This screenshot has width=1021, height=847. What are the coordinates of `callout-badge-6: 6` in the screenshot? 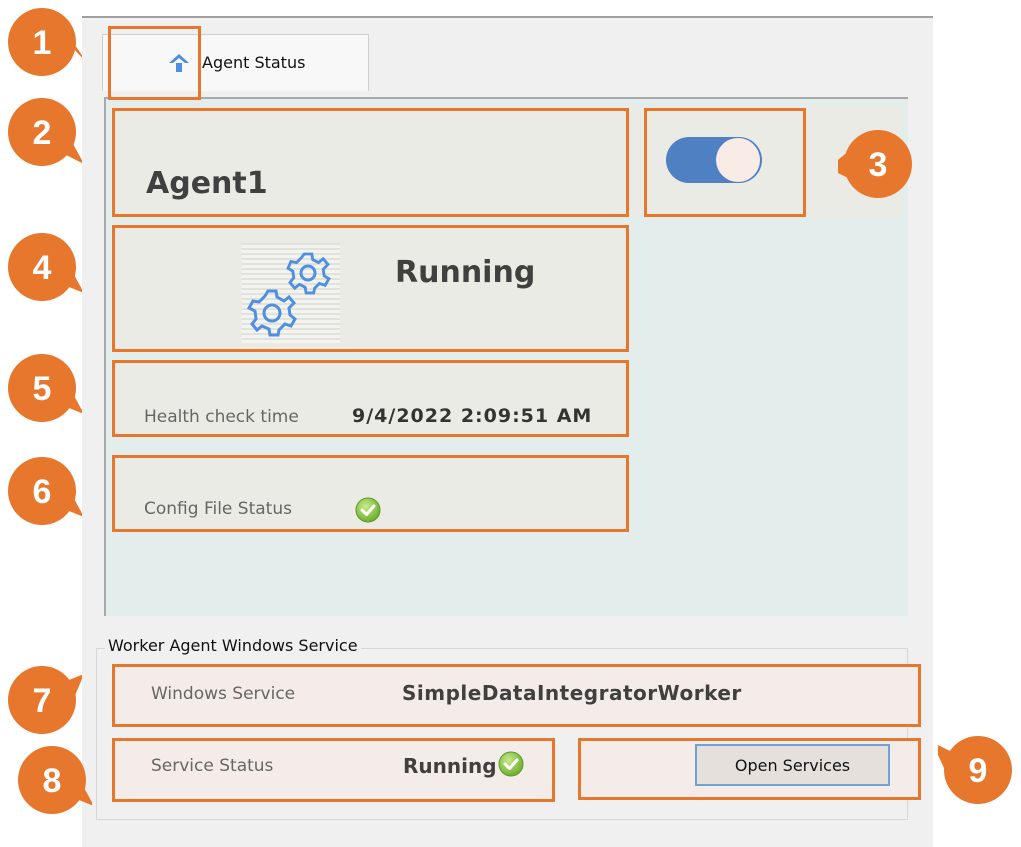 It's located at (45, 491).